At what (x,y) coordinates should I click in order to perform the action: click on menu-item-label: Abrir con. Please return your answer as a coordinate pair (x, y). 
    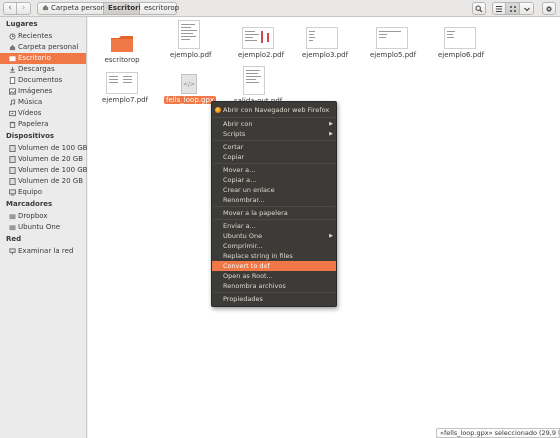
    Looking at the image, I should click on (238, 124).